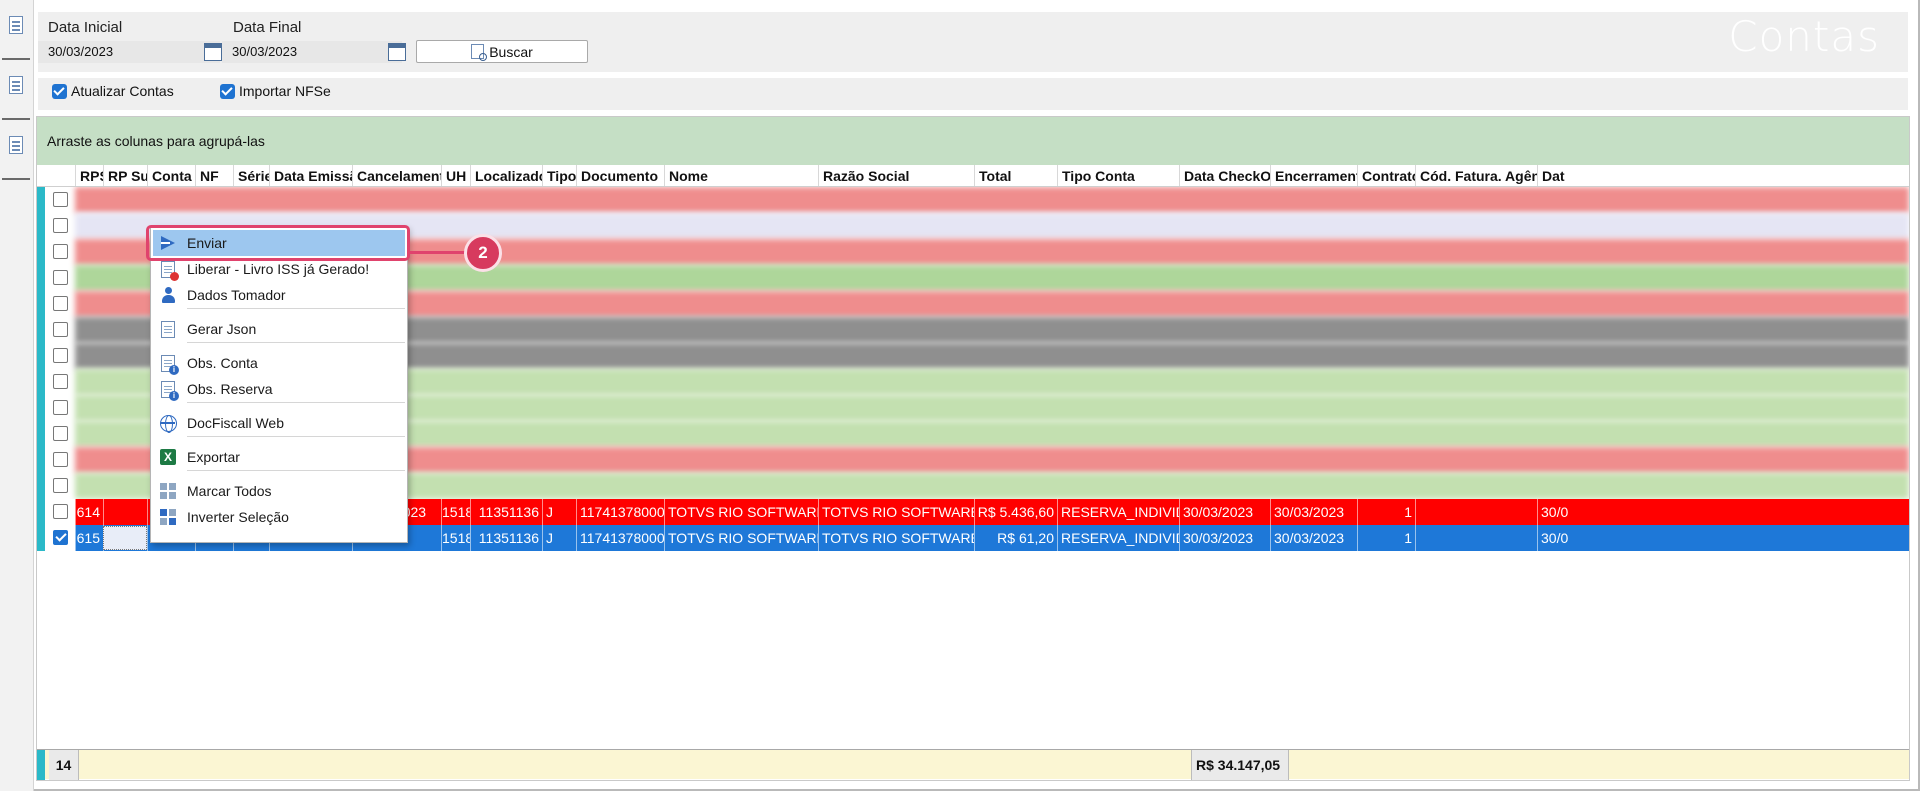 The image size is (1920, 791). I want to click on step-badge: 2, so click(483, 253).